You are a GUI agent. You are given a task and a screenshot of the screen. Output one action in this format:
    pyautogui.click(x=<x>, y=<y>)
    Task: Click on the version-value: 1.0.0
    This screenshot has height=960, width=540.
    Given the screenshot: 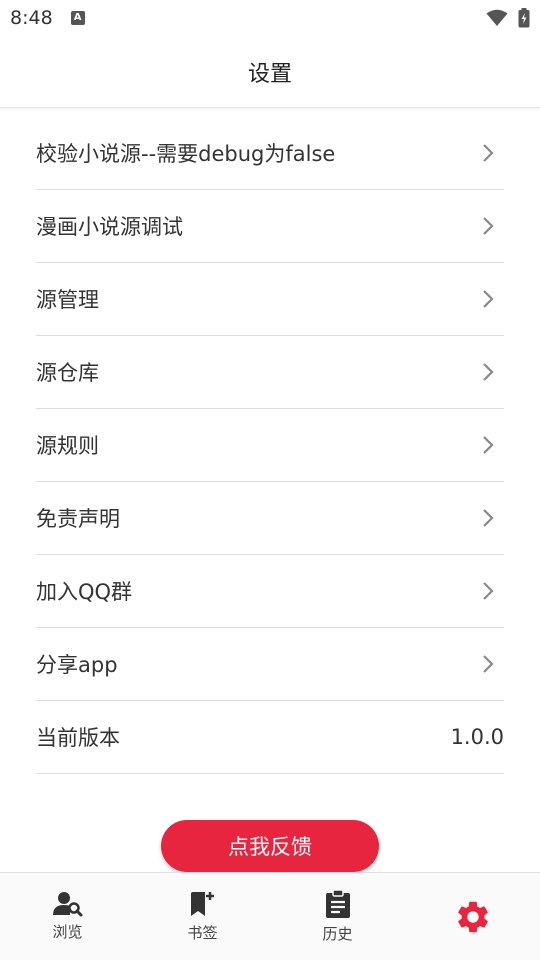 What is the action you would take?
    pyautogui.click(x=477, y=737)
    